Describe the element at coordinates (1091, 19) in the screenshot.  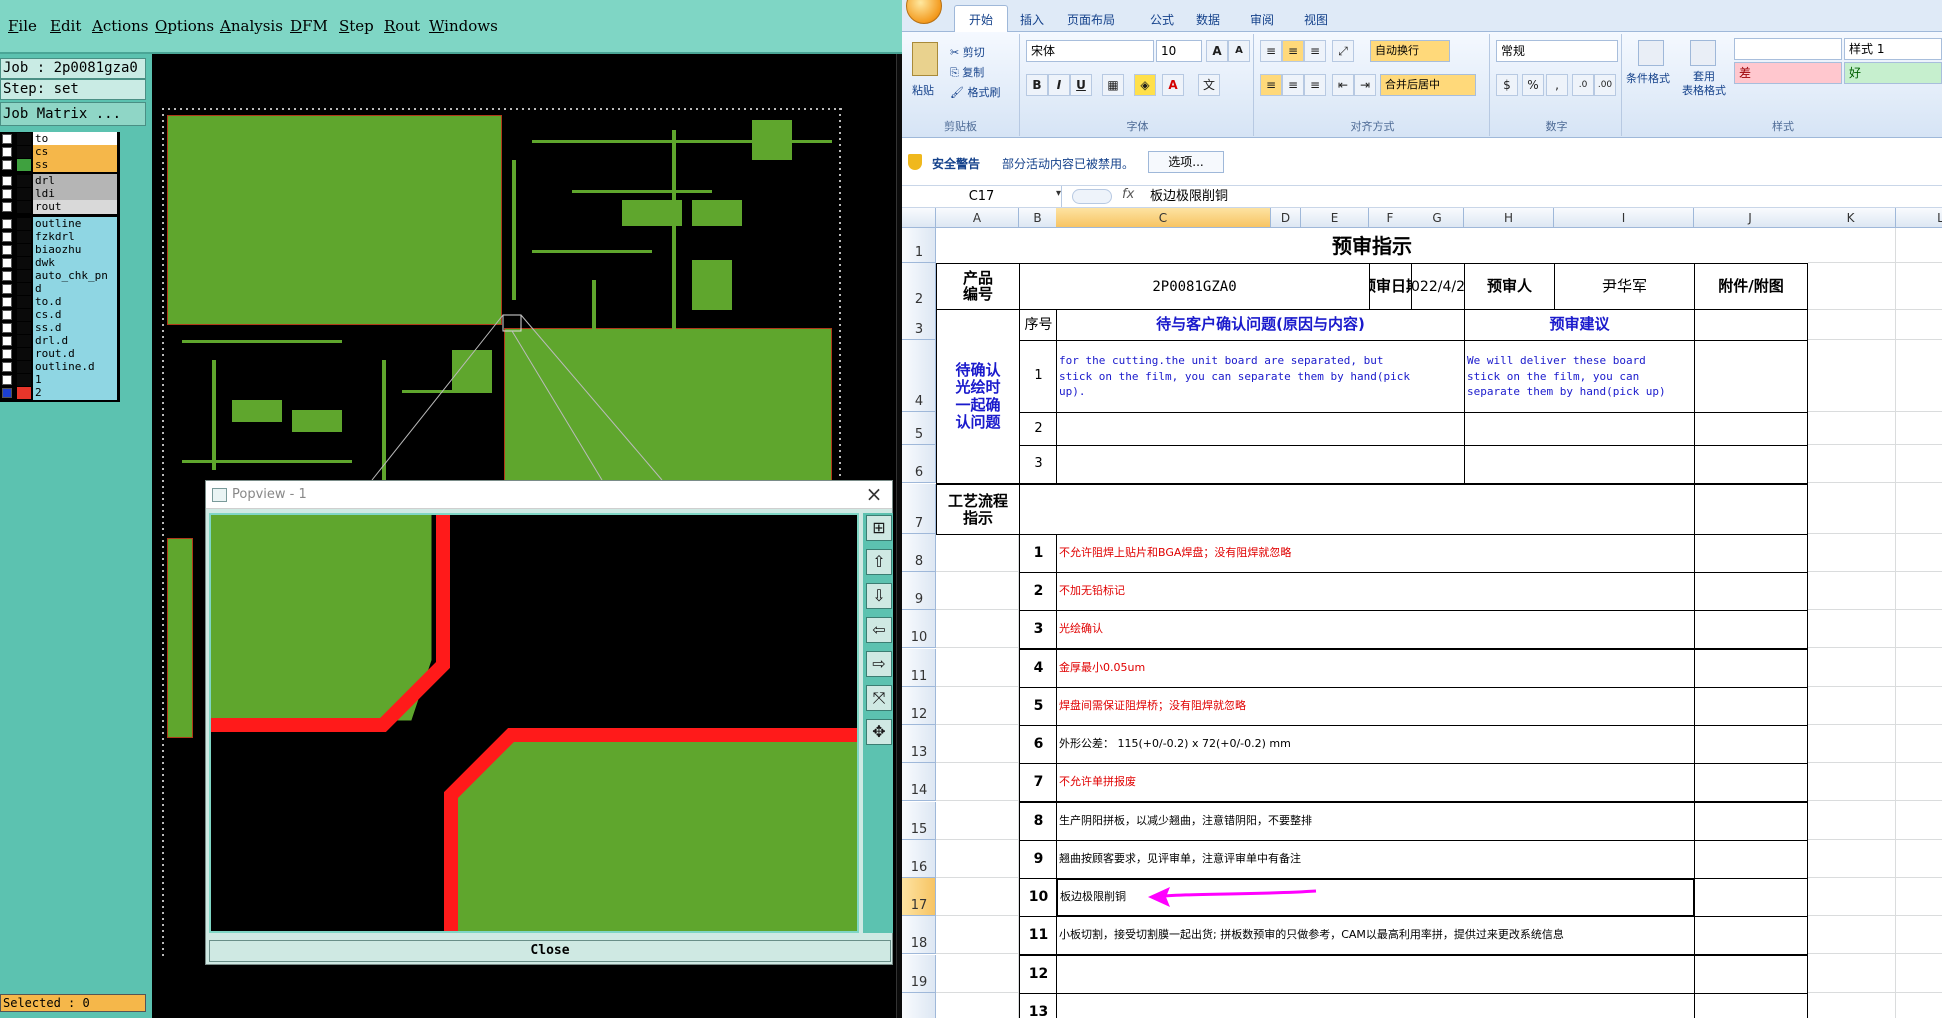
I see `tab-page-layout: 页面布局` at that location.